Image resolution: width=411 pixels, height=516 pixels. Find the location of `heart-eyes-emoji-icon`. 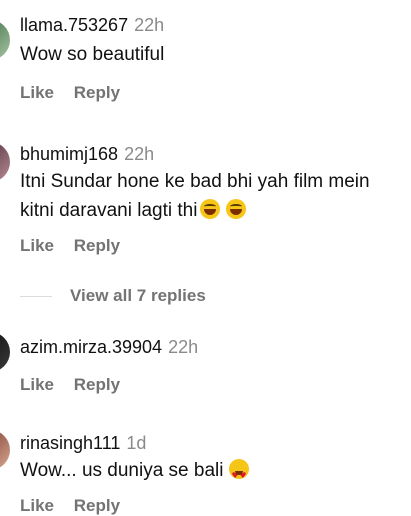

heart-eyes-emoji-icon is located at coordinates (239, 474).